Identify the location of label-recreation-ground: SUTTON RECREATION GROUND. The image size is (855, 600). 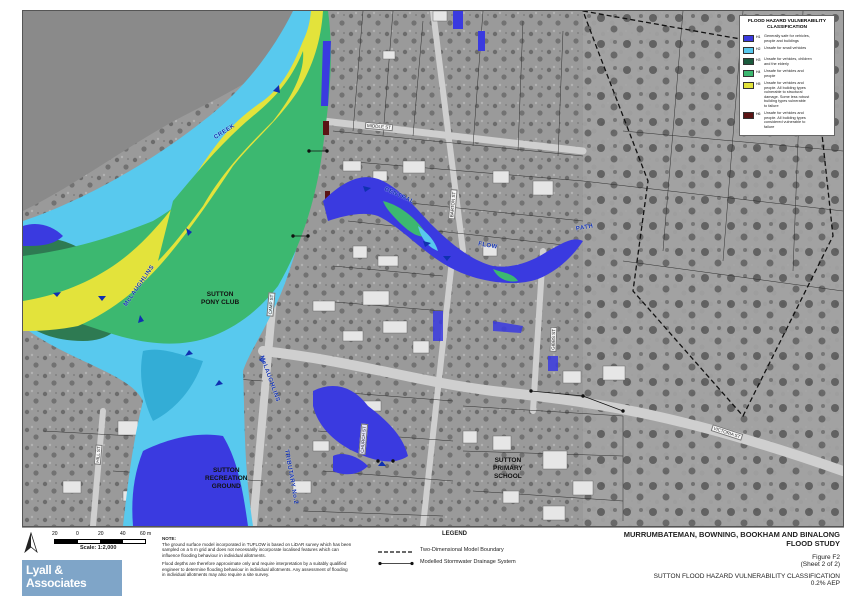
(226, 478).